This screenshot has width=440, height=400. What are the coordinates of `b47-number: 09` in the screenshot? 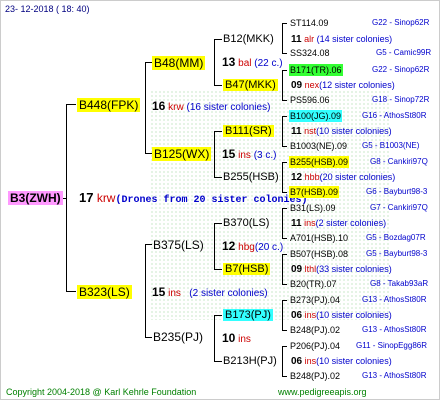 It's located at (297, 85).